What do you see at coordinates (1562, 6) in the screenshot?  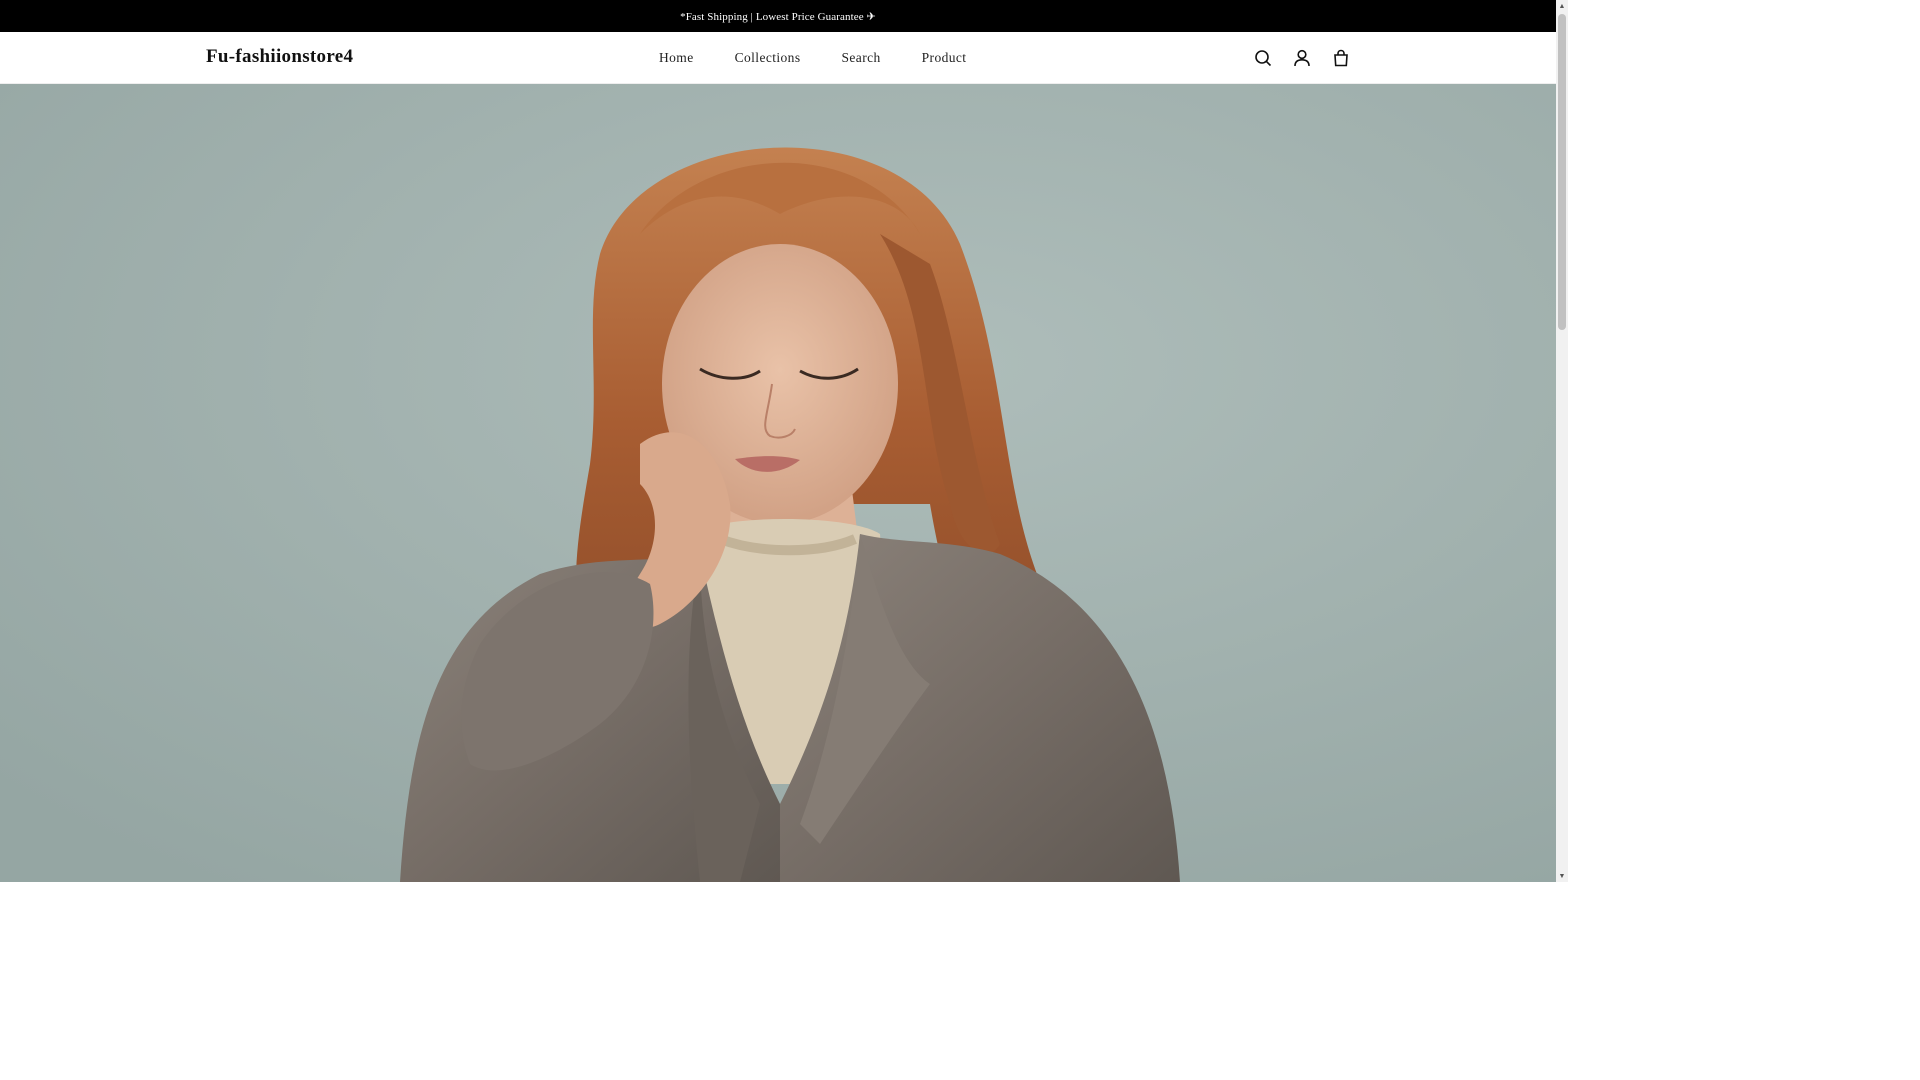 I see `scroll-up-arrow-icon: ▲` at bounding box center [1562, 6].